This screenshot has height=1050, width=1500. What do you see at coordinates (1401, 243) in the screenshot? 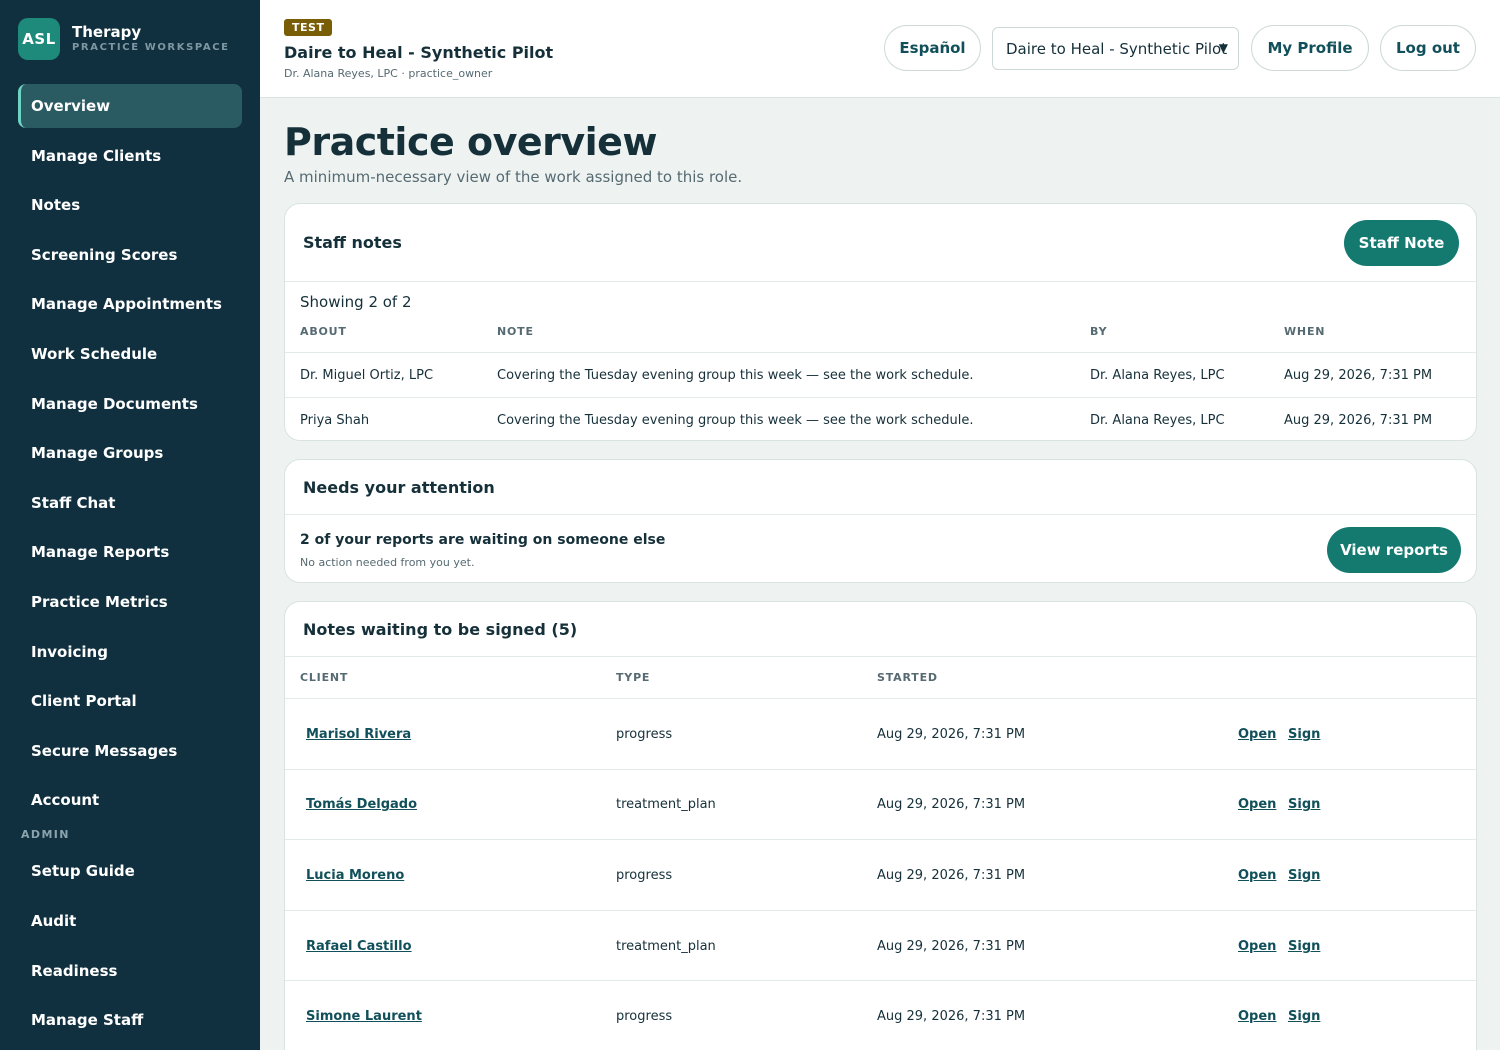
I see `staff-note-button: Staff Note` at bounding box center [1401, 243].